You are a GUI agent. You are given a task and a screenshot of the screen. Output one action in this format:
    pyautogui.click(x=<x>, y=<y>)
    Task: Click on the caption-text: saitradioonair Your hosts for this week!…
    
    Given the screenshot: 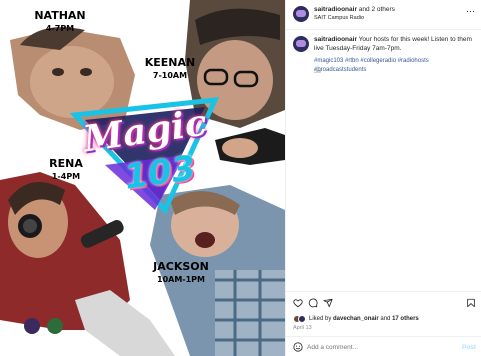 What is the action you would take?
    pyautogui.click(x=395, y=44)
    